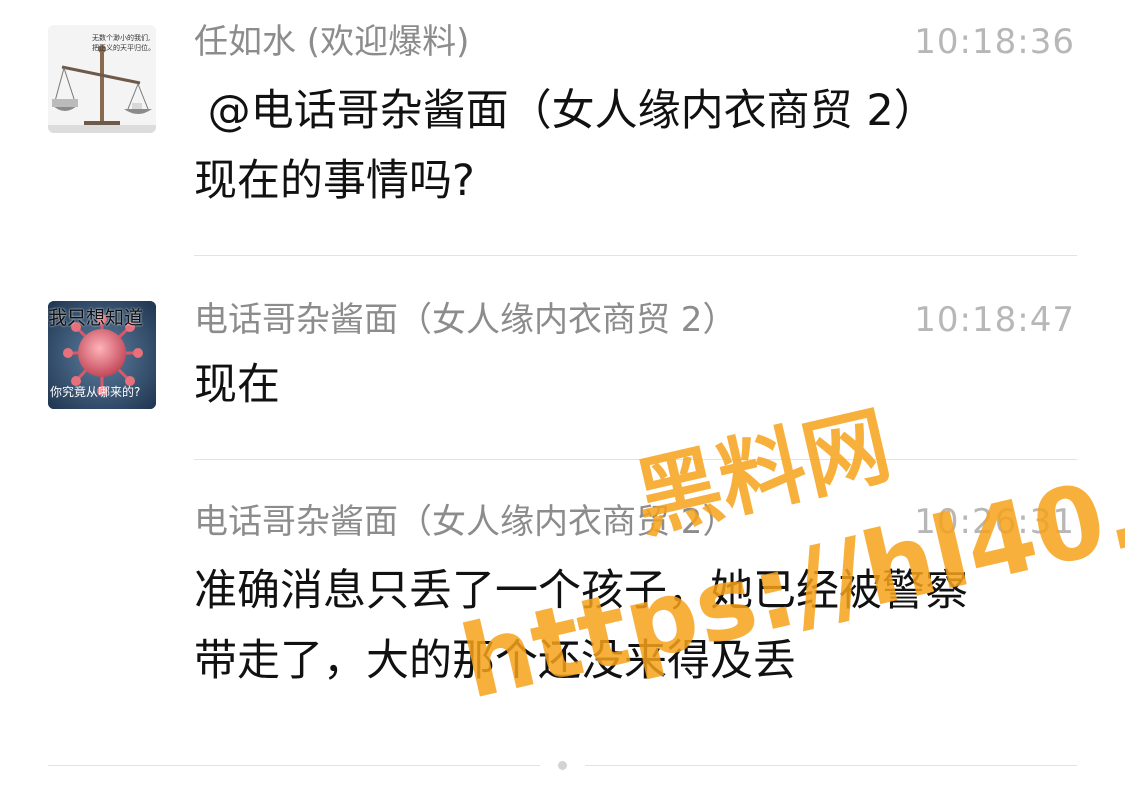 The height and width of the screenshot is (796, 1125). I want to click on message-time: 10:18:47, so click(994, 320).